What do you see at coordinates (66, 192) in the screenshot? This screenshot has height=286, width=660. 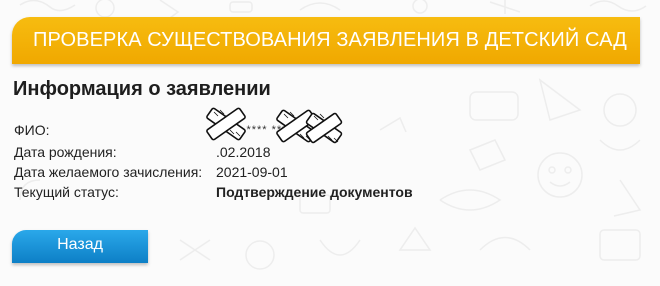 I see `status-label: Текущий статус:` at bounding box center [66, 192].